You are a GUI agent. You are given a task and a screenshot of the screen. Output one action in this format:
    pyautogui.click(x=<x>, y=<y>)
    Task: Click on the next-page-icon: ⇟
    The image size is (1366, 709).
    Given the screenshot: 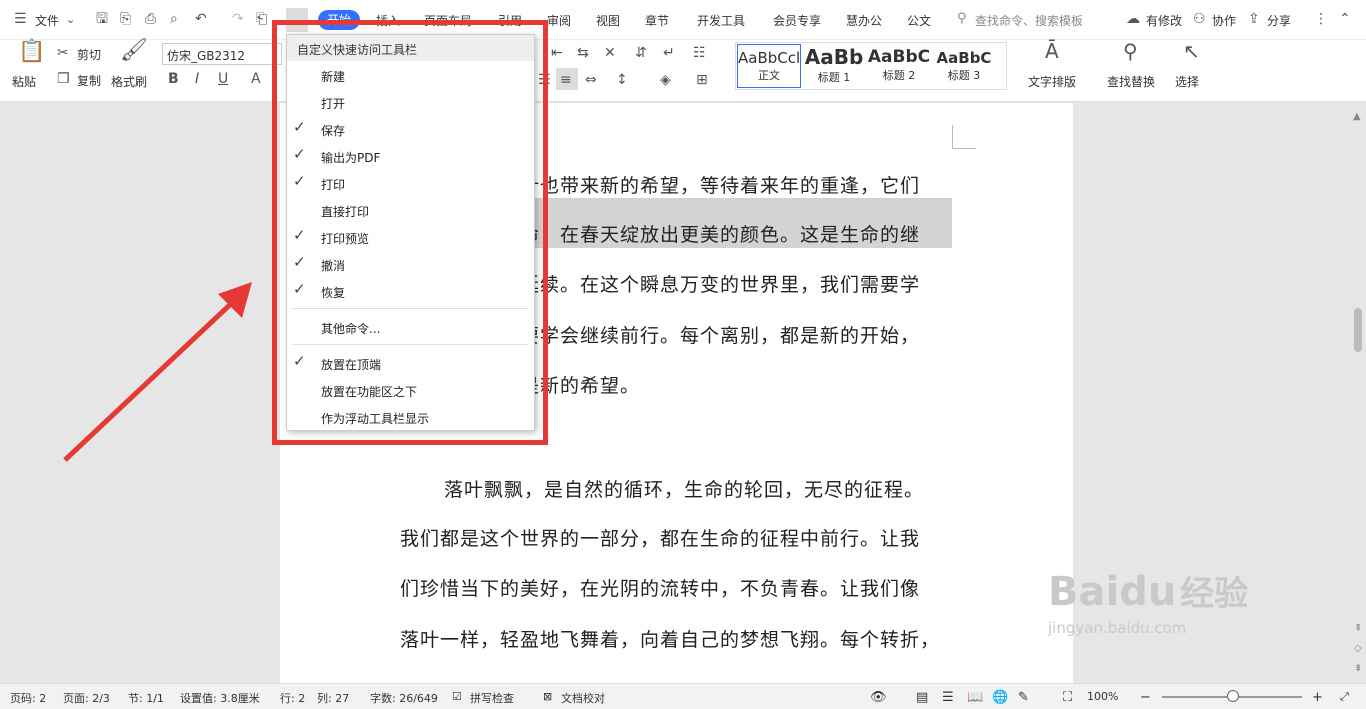 What is the action you would take?
    pyautogui.click(x=1358, y=668)
    